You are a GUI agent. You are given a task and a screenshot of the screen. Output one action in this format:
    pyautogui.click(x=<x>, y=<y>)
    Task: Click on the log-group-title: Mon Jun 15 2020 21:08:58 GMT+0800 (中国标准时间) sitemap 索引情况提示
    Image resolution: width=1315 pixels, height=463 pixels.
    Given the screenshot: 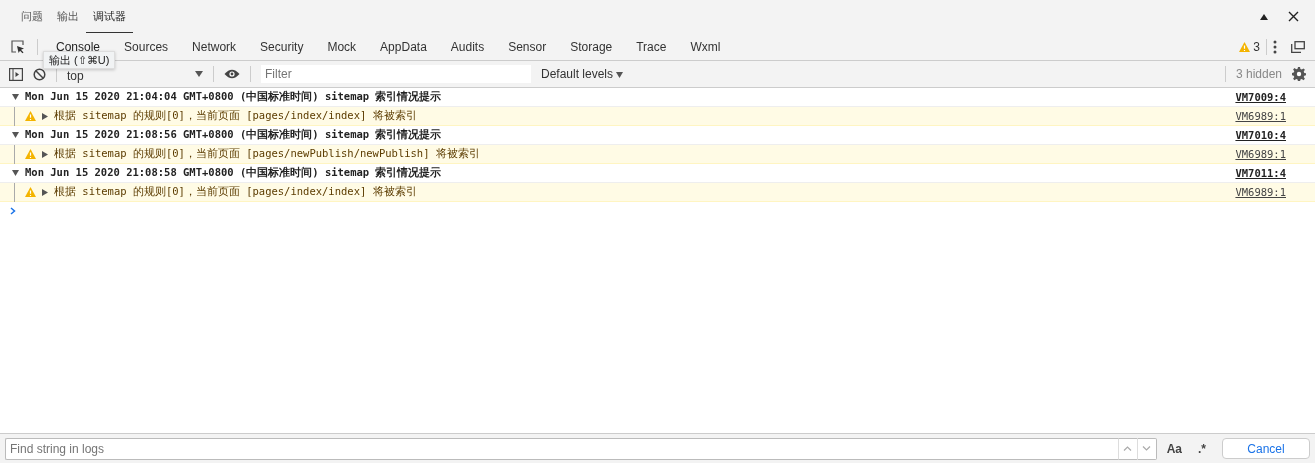 What is the action you would take?
    pyautogui.click(x=233, y=173)
    